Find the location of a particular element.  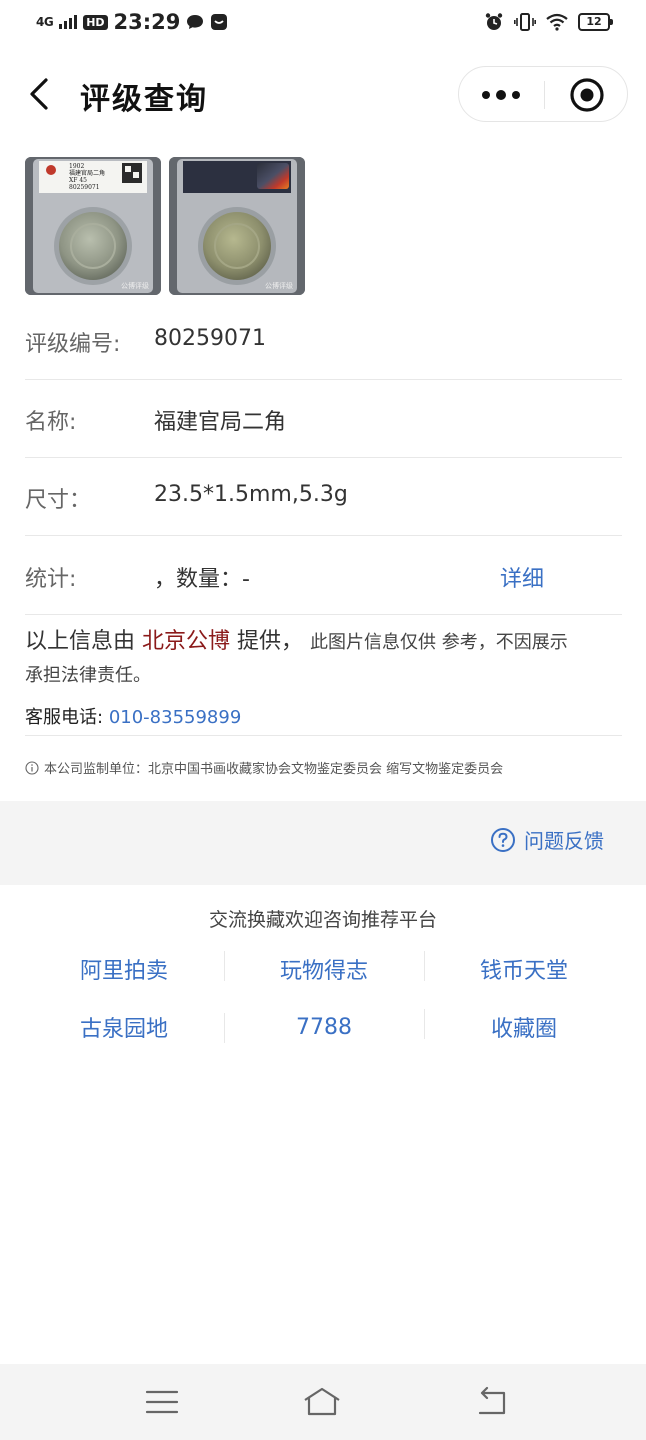

supervising-unit-text: 本公司监制单位：北京中国书画收藏家协会文物鉴定委员会 缩写文物鉴定委员会 is located at coordinates (274, 769).